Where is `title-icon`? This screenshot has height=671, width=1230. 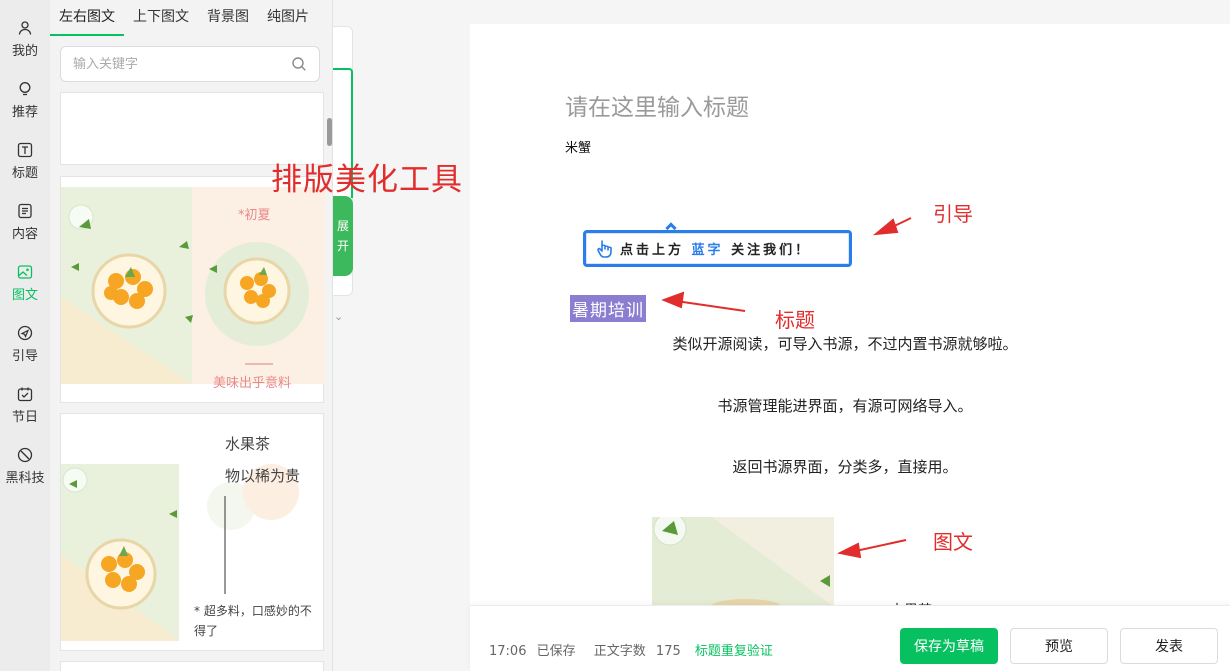 title-icon is located at coordinates (25, 150).